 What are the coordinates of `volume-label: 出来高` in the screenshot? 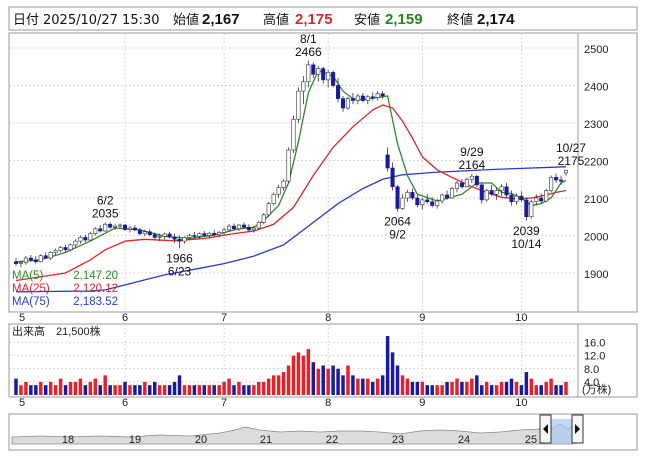 It's located at (28, 331).